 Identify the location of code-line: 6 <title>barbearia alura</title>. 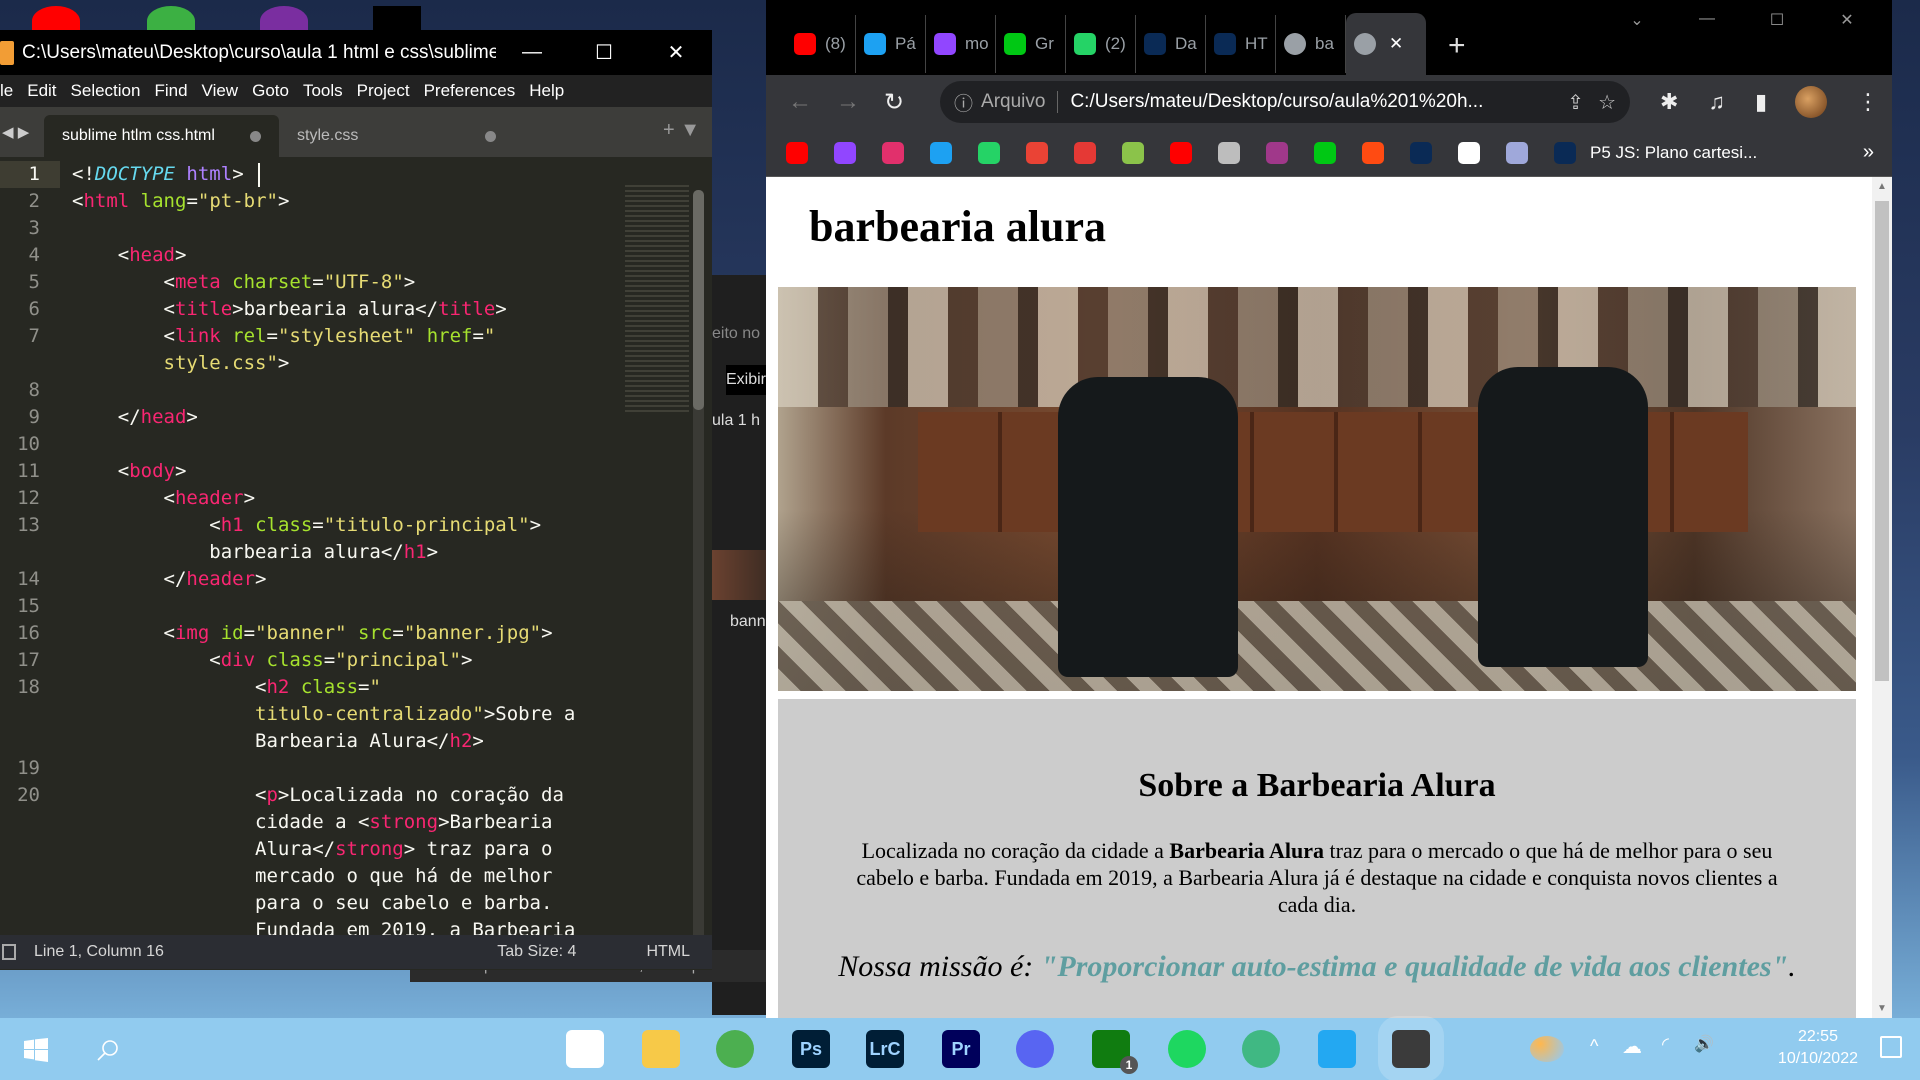
(345, 309).